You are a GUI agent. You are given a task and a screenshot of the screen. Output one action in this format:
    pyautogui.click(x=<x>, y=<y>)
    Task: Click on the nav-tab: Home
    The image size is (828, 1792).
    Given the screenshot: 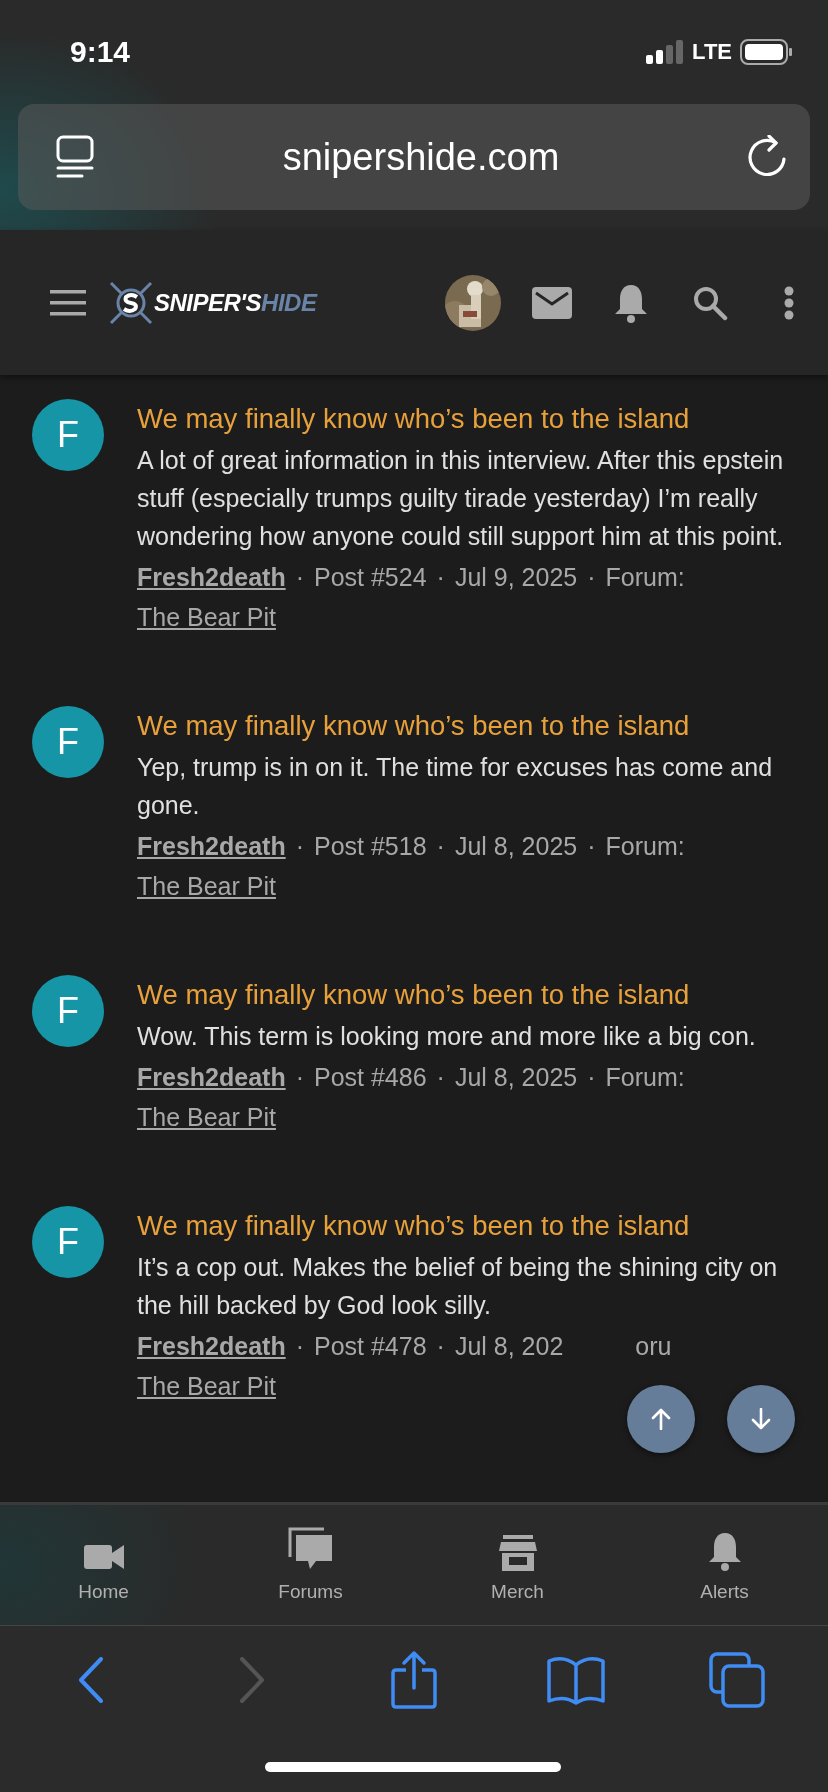 What is the action you would take?
    pyautogui.click(x=103, y=1565)
    